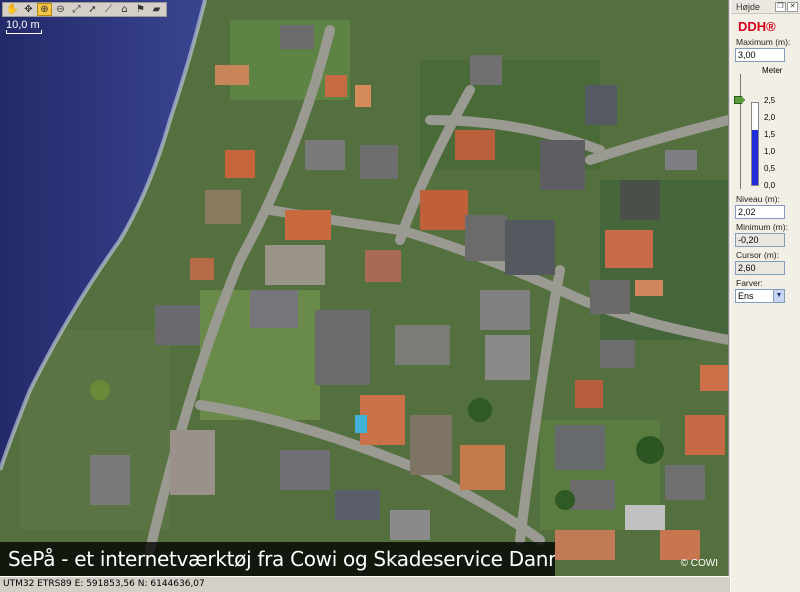 This screenshot has width=800, height=592. What do you see at coordinates (44, 9) in the screenshot?
I see `zoom-in-icon: ⊕` at bounding box center [44, 9].